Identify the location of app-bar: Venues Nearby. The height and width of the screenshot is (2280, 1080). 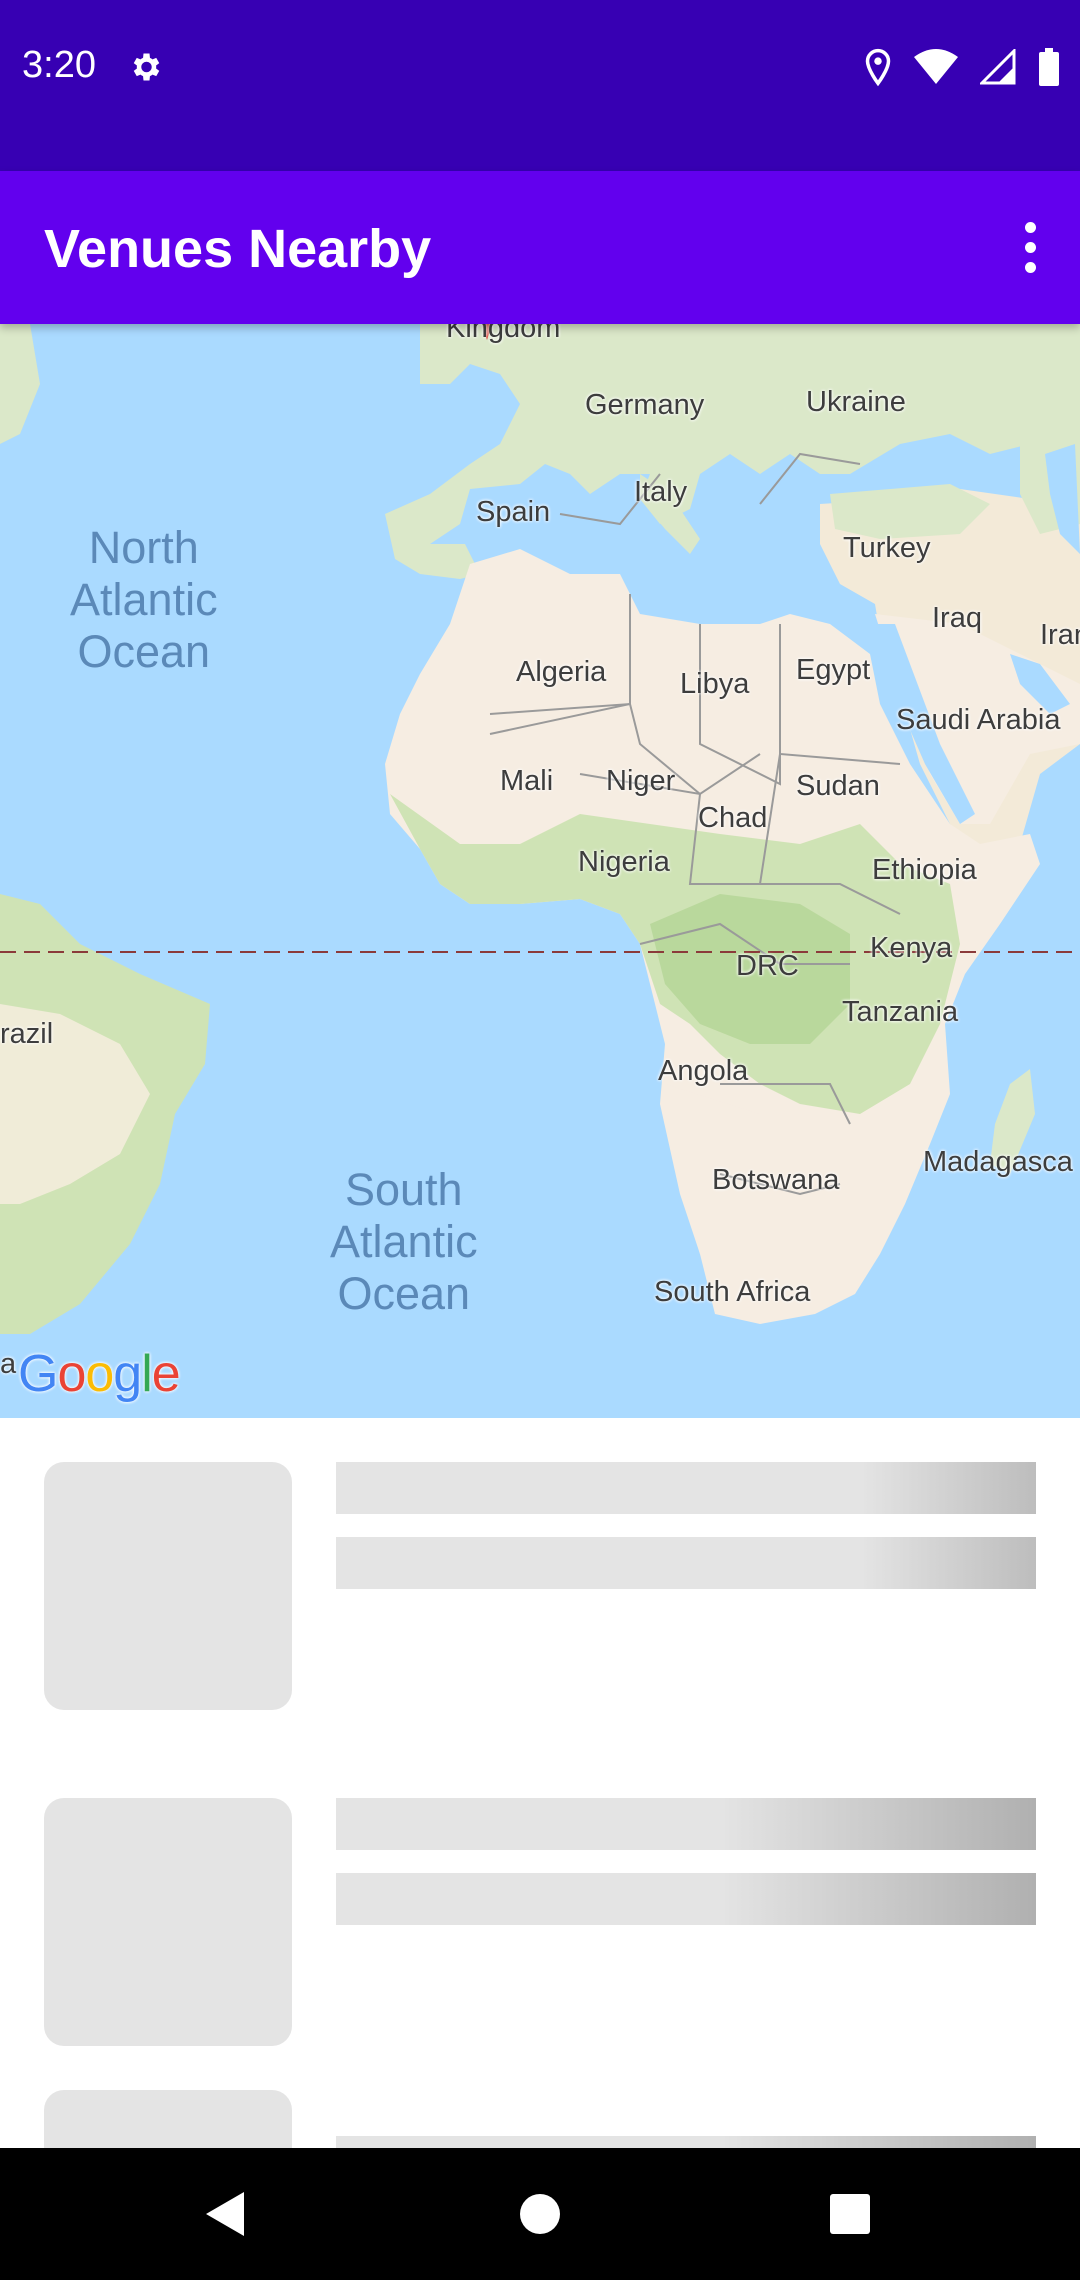
(540, 247).